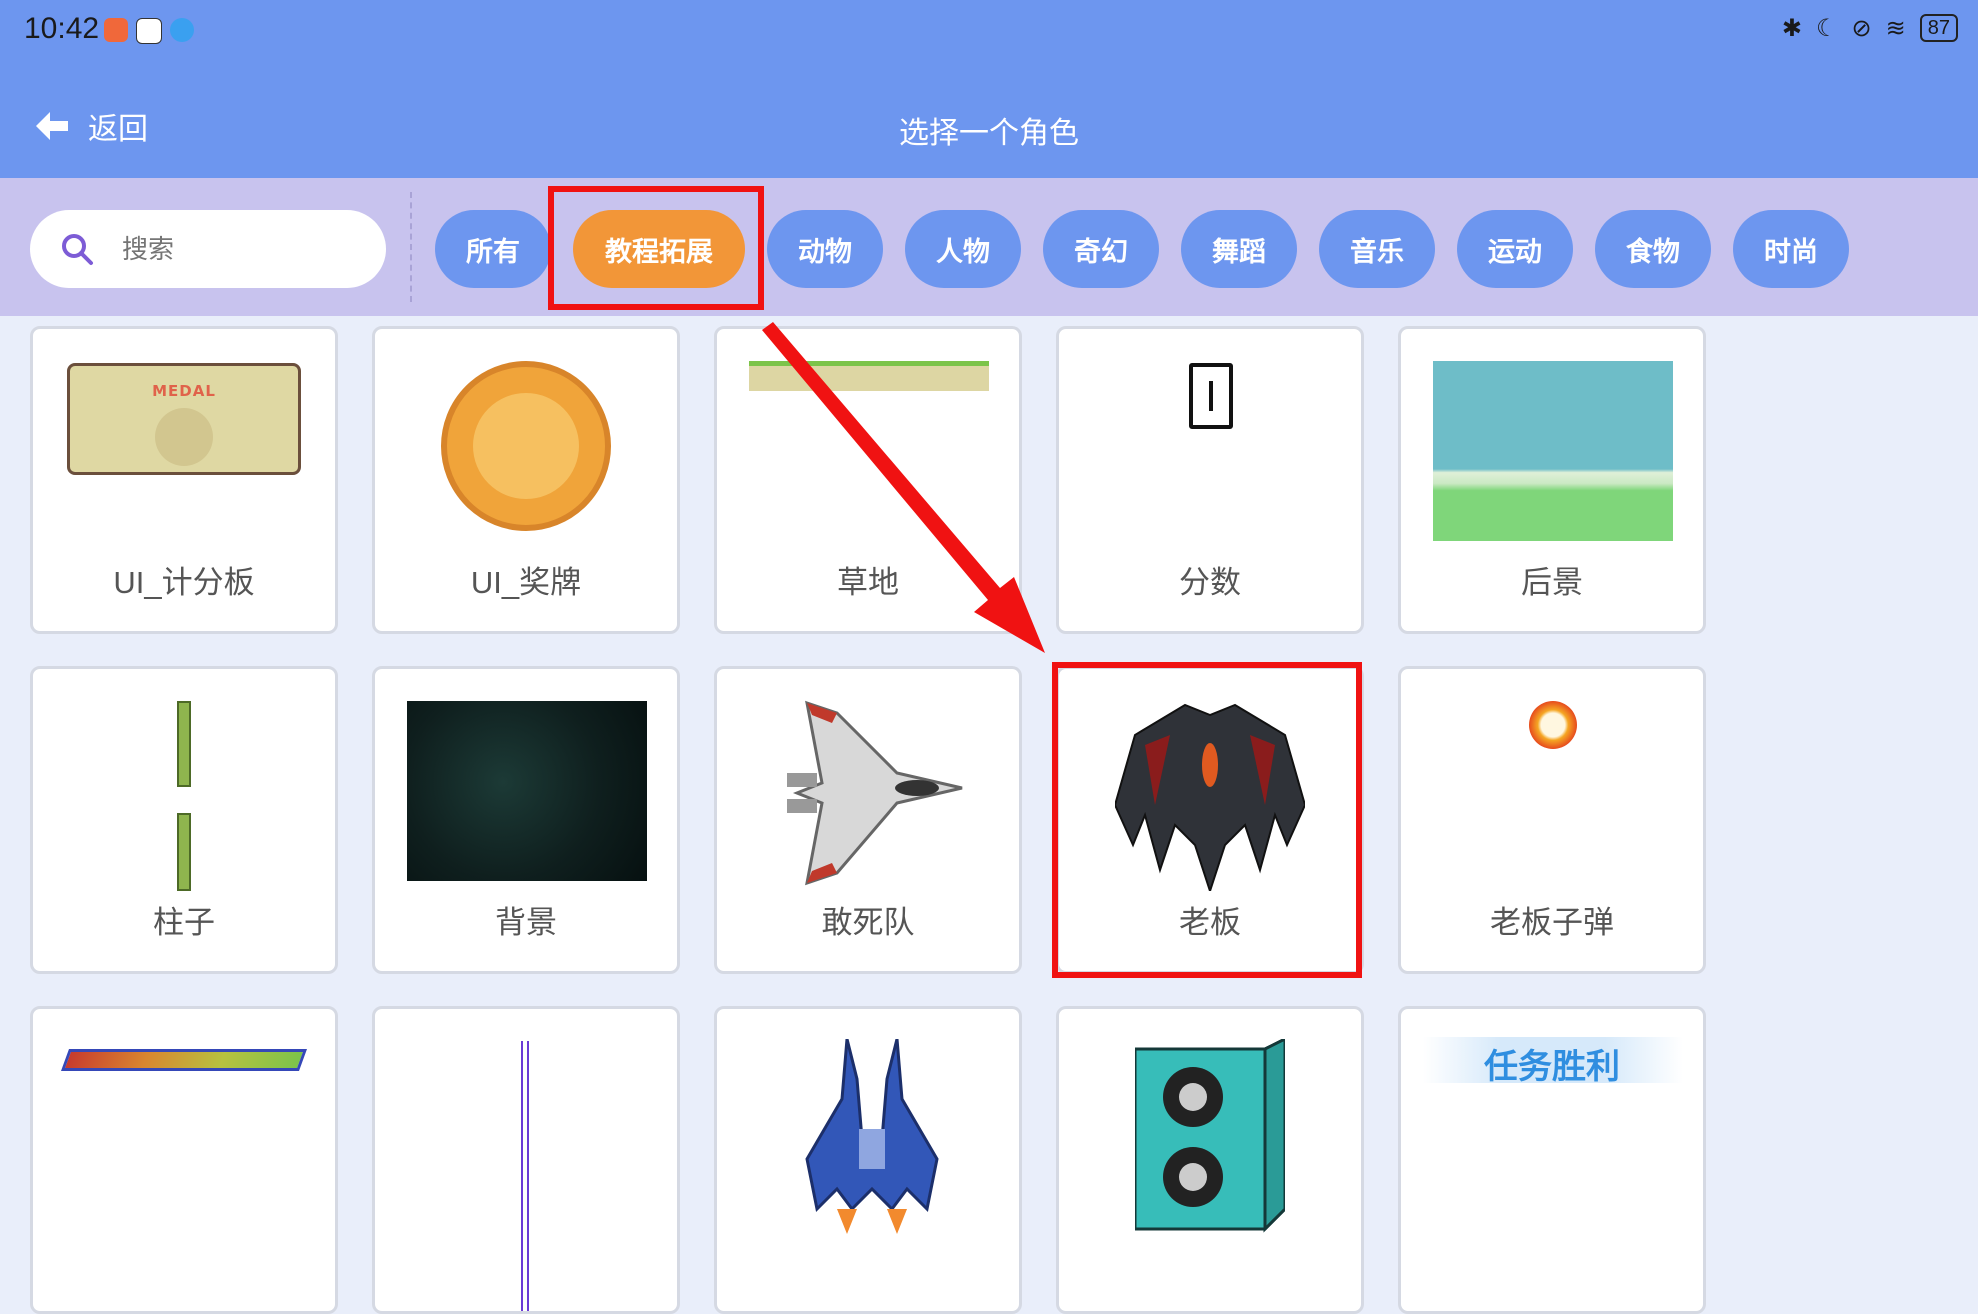 This screenshot has width=1978, height=1314. What do you see at coordinates (184, 582) in the screenshot?
I see `sprite-label: UI_计分板` at bounding box center [184, 582].